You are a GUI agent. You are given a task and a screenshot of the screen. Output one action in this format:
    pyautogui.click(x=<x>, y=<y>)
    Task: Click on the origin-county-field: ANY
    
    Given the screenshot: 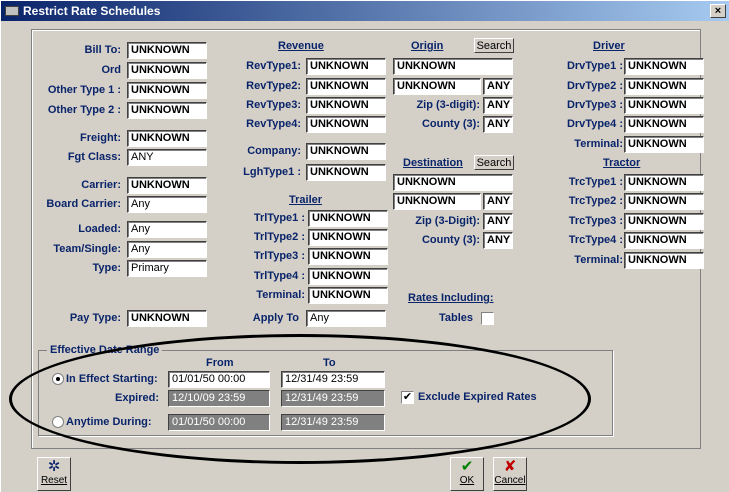 What is the action you would take?
    pyautogui.click(x=498, y=124)
    